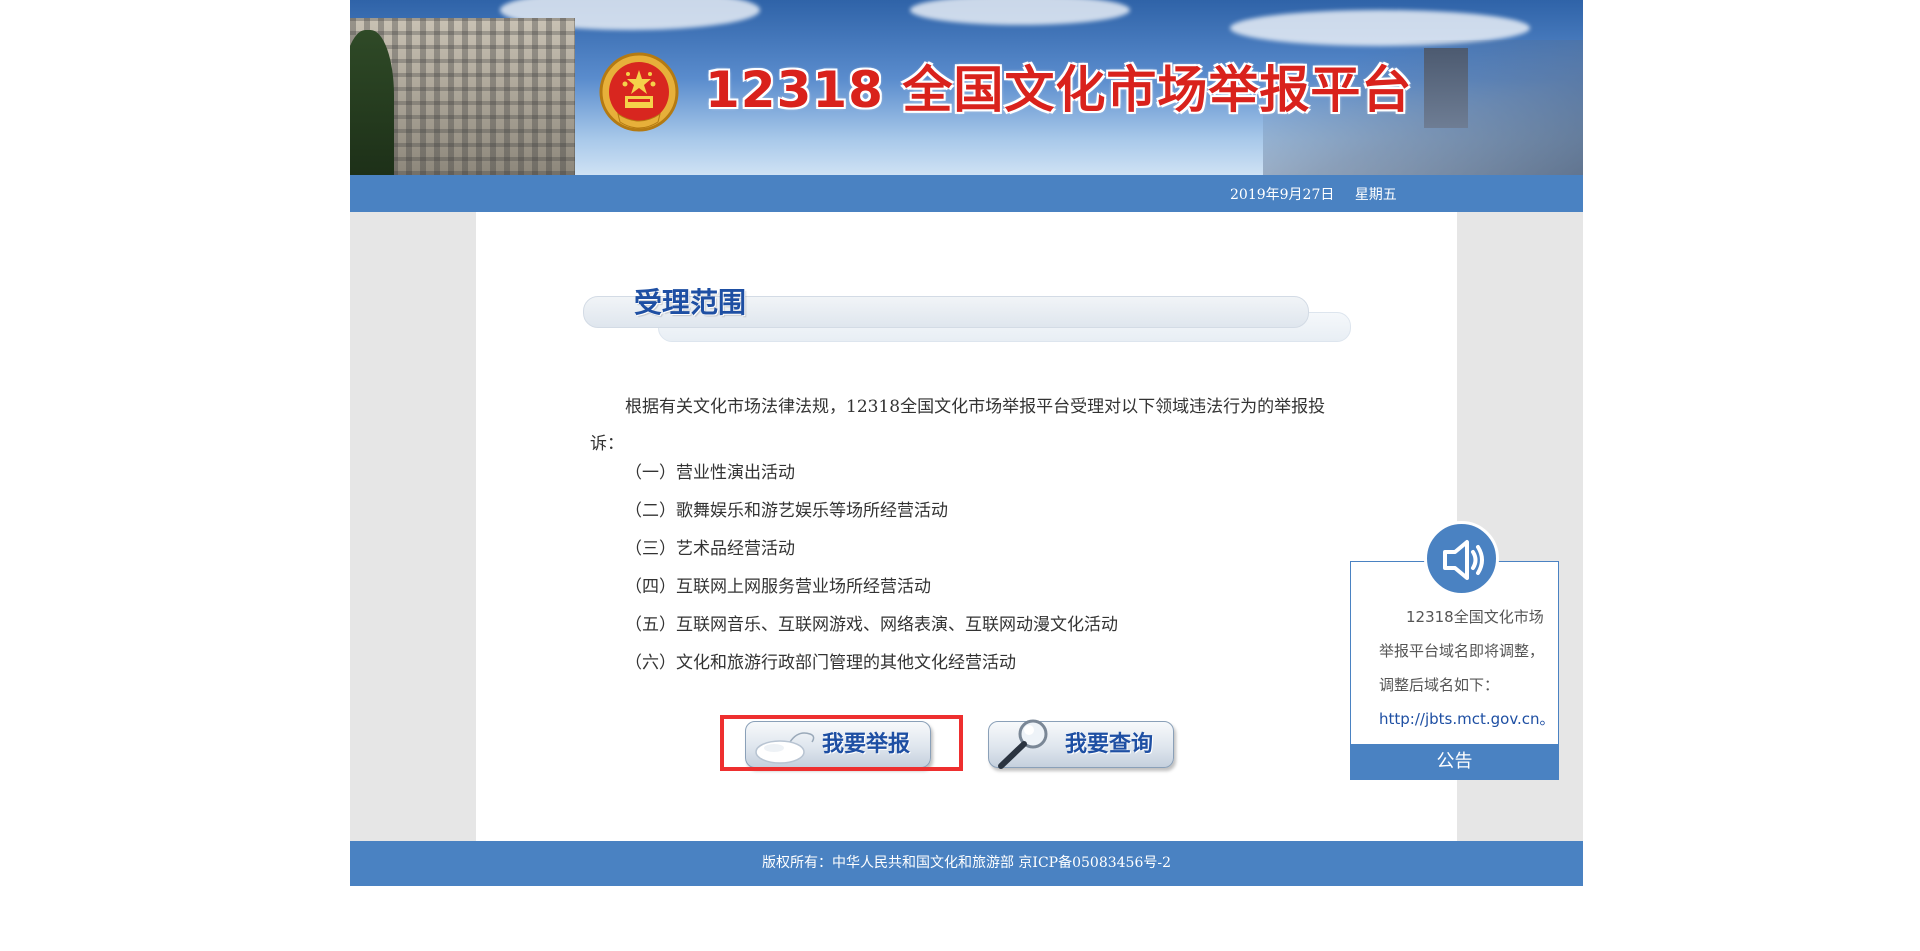 This screenshot has width=1920, height=951. Describe the element at coordinates (1020, 12) in the screenshot. I see `cloud-decoration` at that location.